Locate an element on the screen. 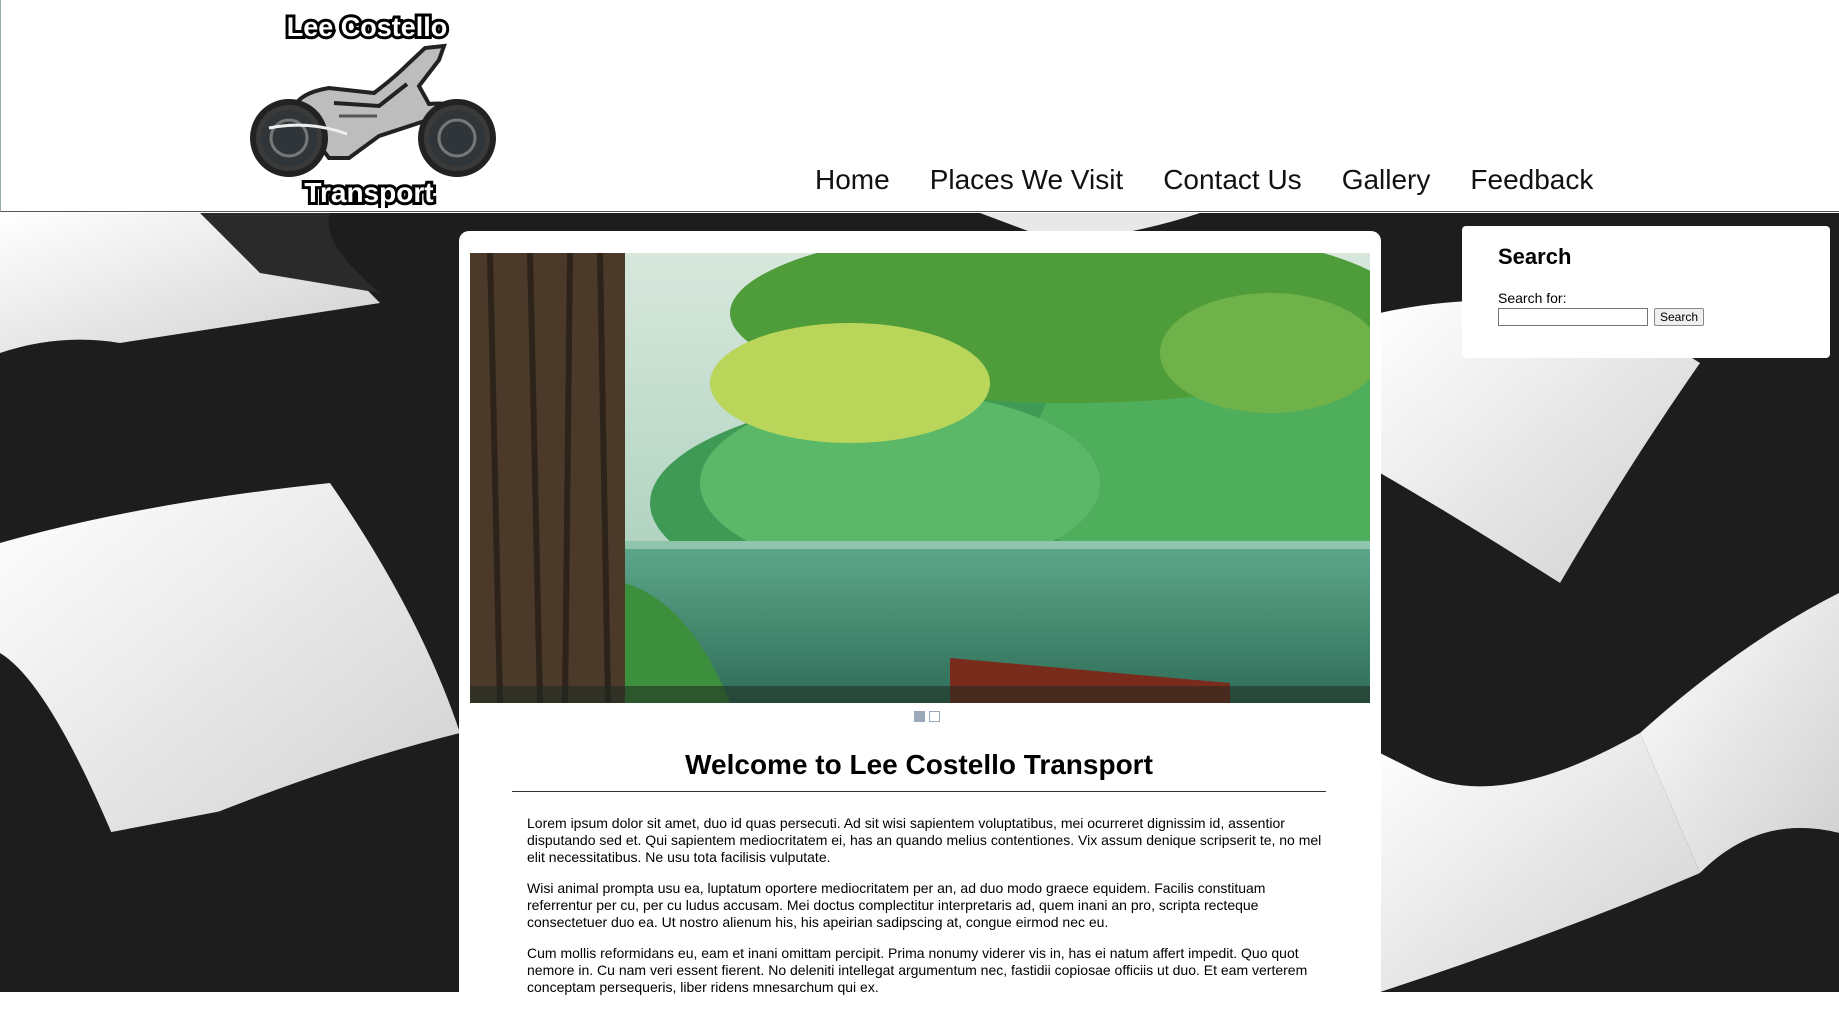 The image size is (1839, 1011). motorcycle-logo-icon: Lee Costello Transport is located at coordinates (373, 108).